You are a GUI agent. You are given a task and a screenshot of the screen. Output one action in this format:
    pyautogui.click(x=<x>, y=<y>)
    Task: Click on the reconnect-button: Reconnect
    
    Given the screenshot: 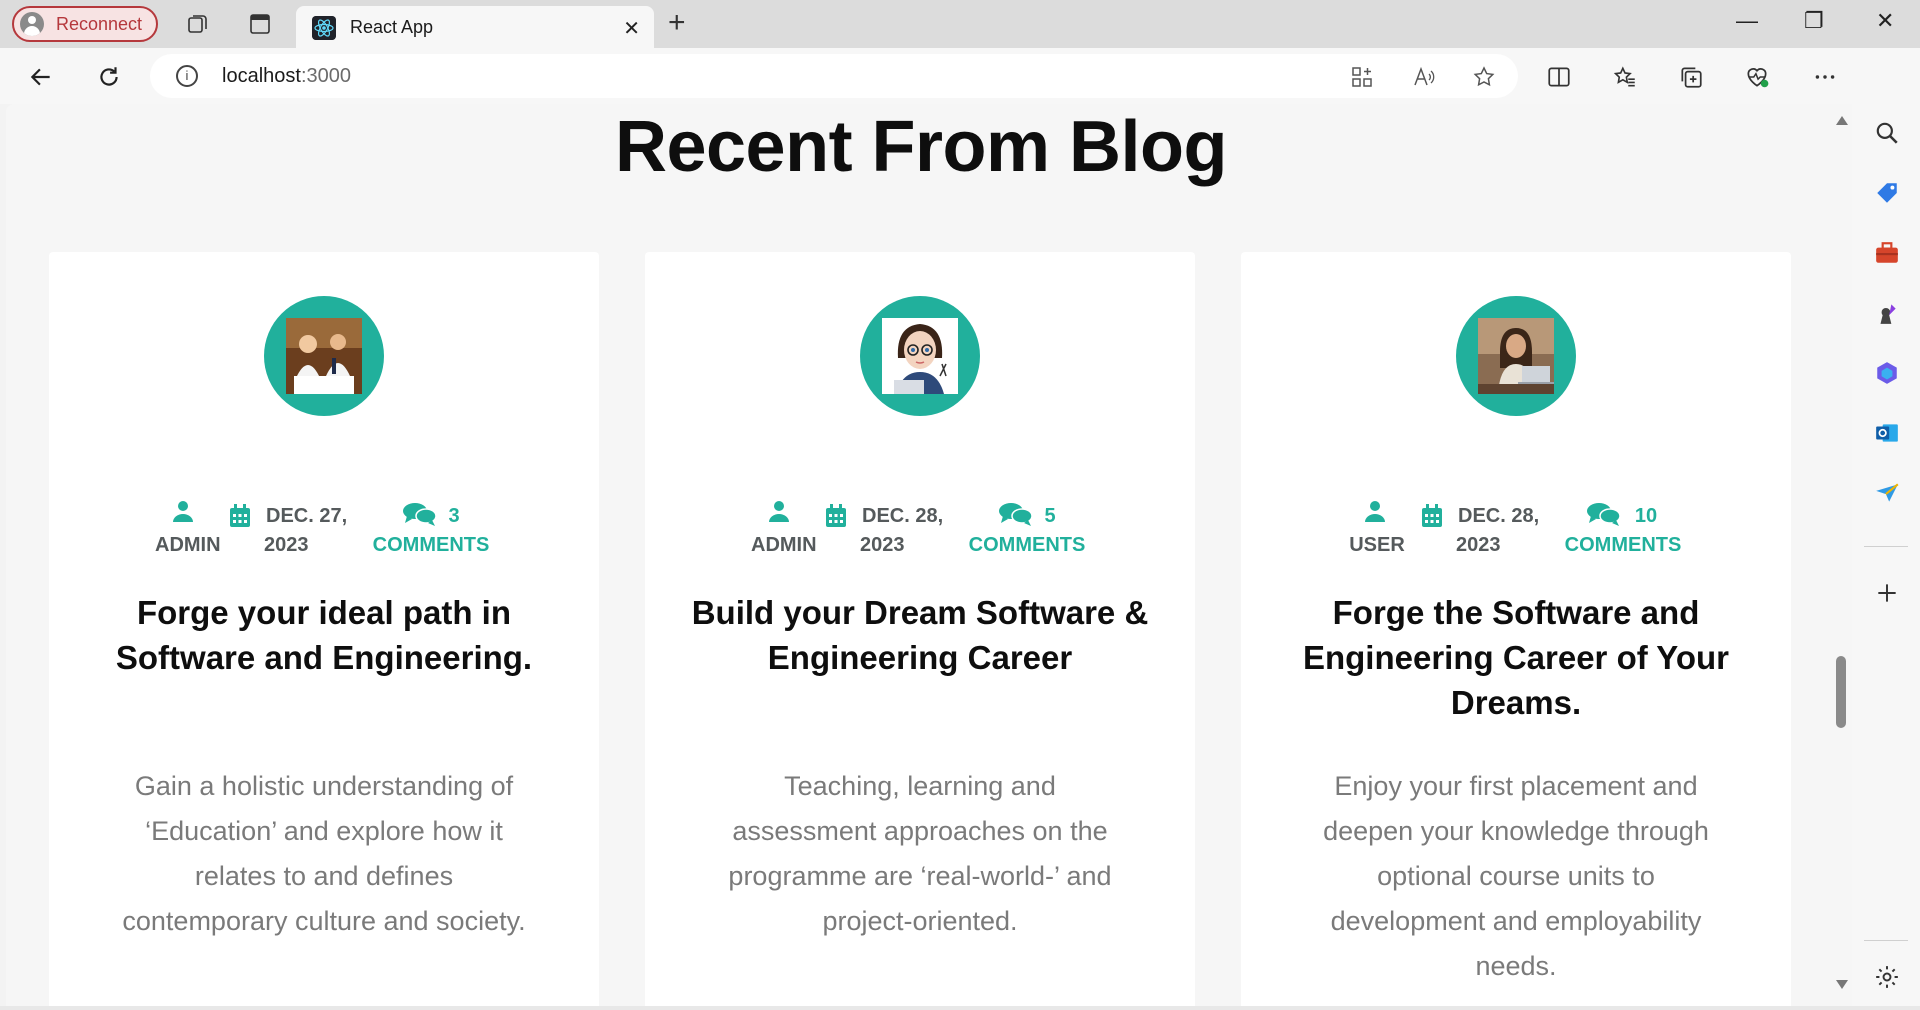 What is the action you would take?
    pyautogui.click(x=85, y=24)
    